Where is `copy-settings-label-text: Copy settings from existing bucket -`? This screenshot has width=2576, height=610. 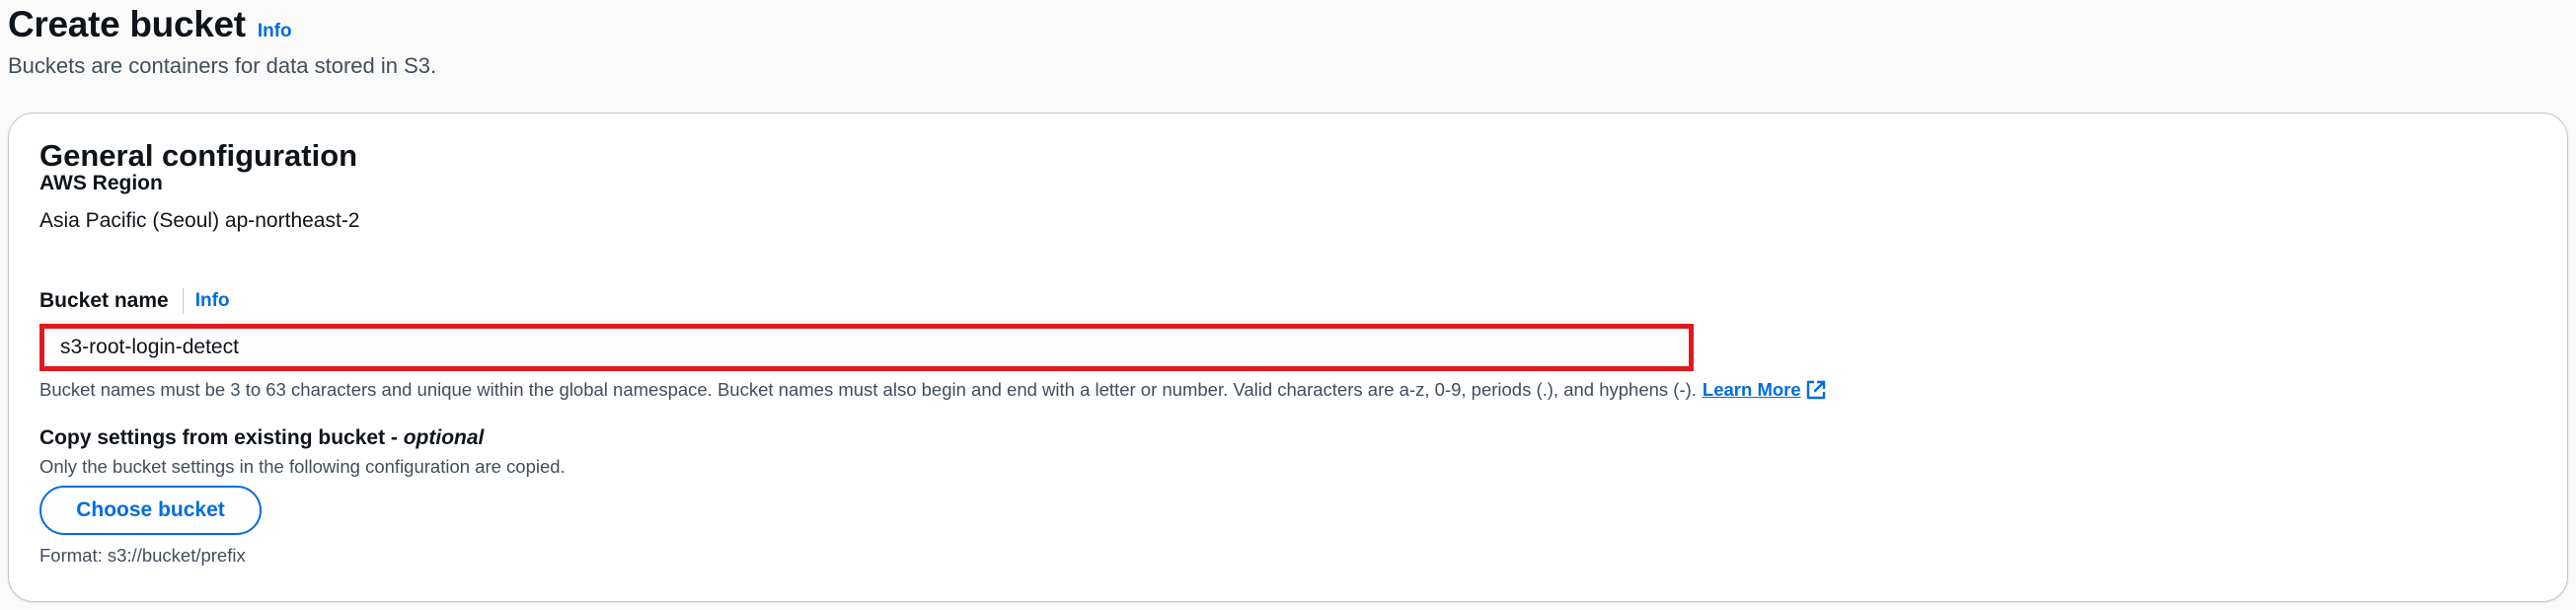
copy-settings-label-text: Copy settings from existing bucket - is located at coordinates (219, 438).